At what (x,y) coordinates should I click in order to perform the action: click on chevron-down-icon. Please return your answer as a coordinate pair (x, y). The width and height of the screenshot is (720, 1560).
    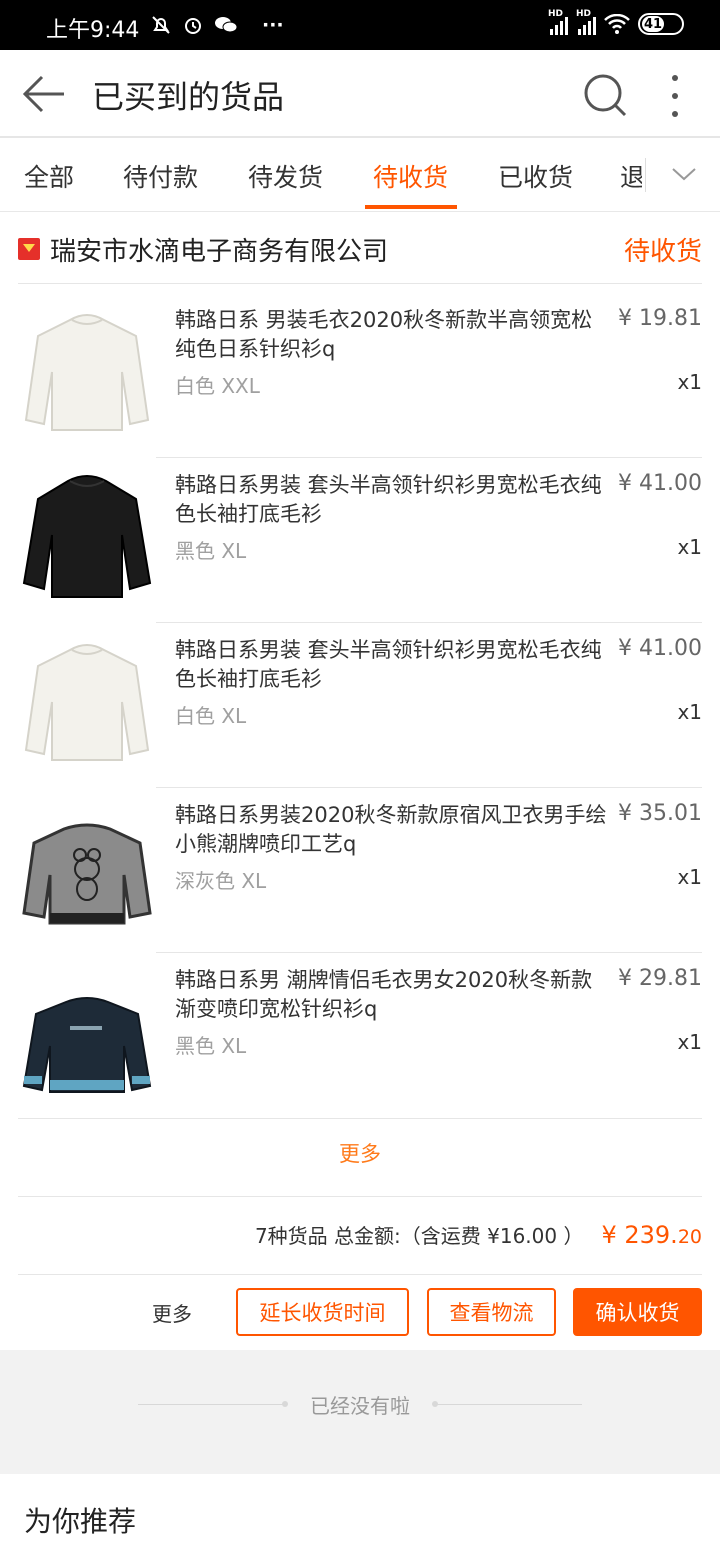
    Looking at the image, I should click on (684, 174).